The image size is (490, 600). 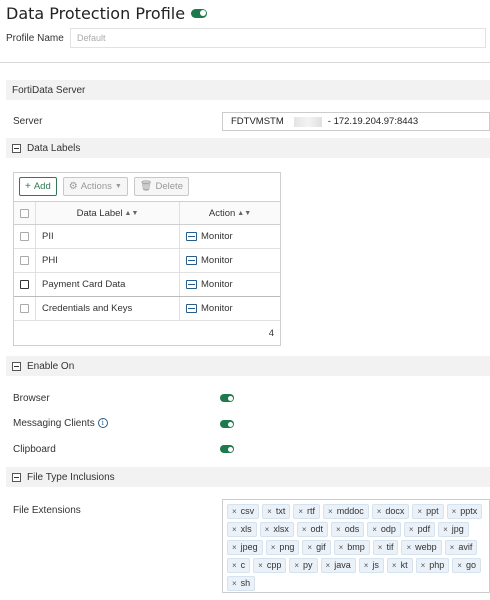 What do you see at coordinates (245, 547) in the screenshot?
I see `extension-chip: × jpeg` at bounding box center [245, 547].